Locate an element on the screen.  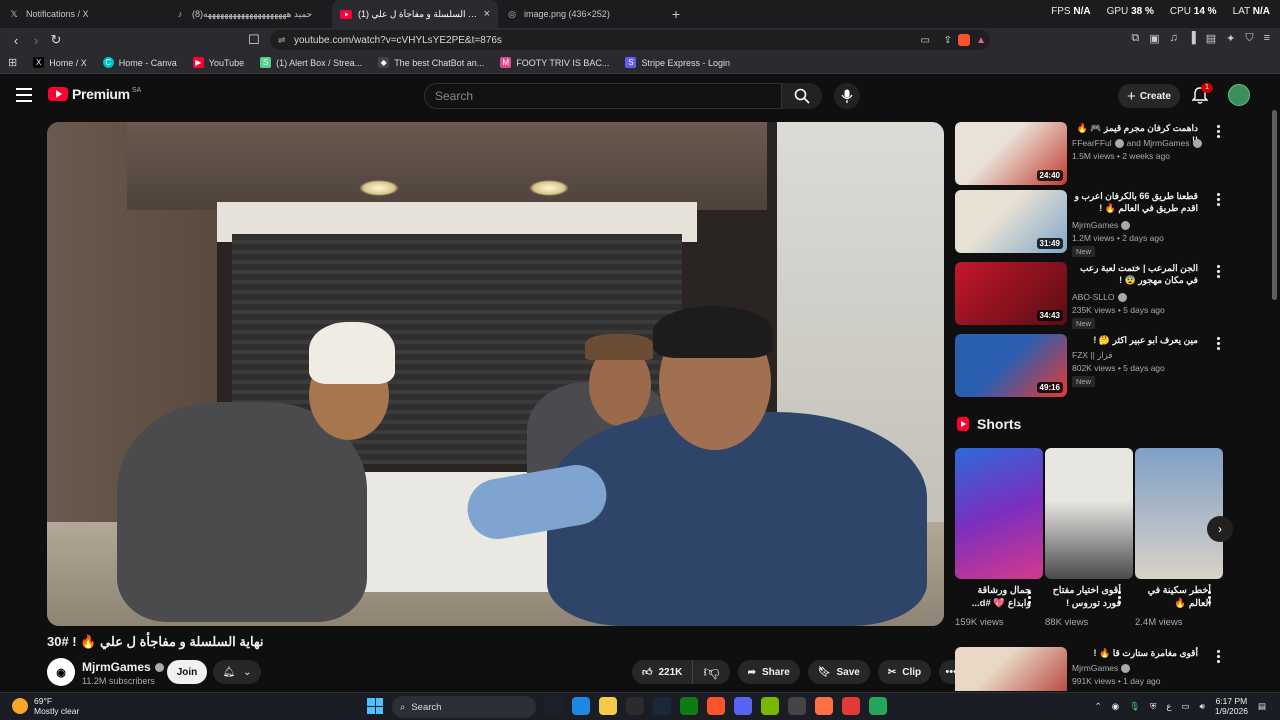
channel-avatar: ◉ is located at coordinates (61, 672).